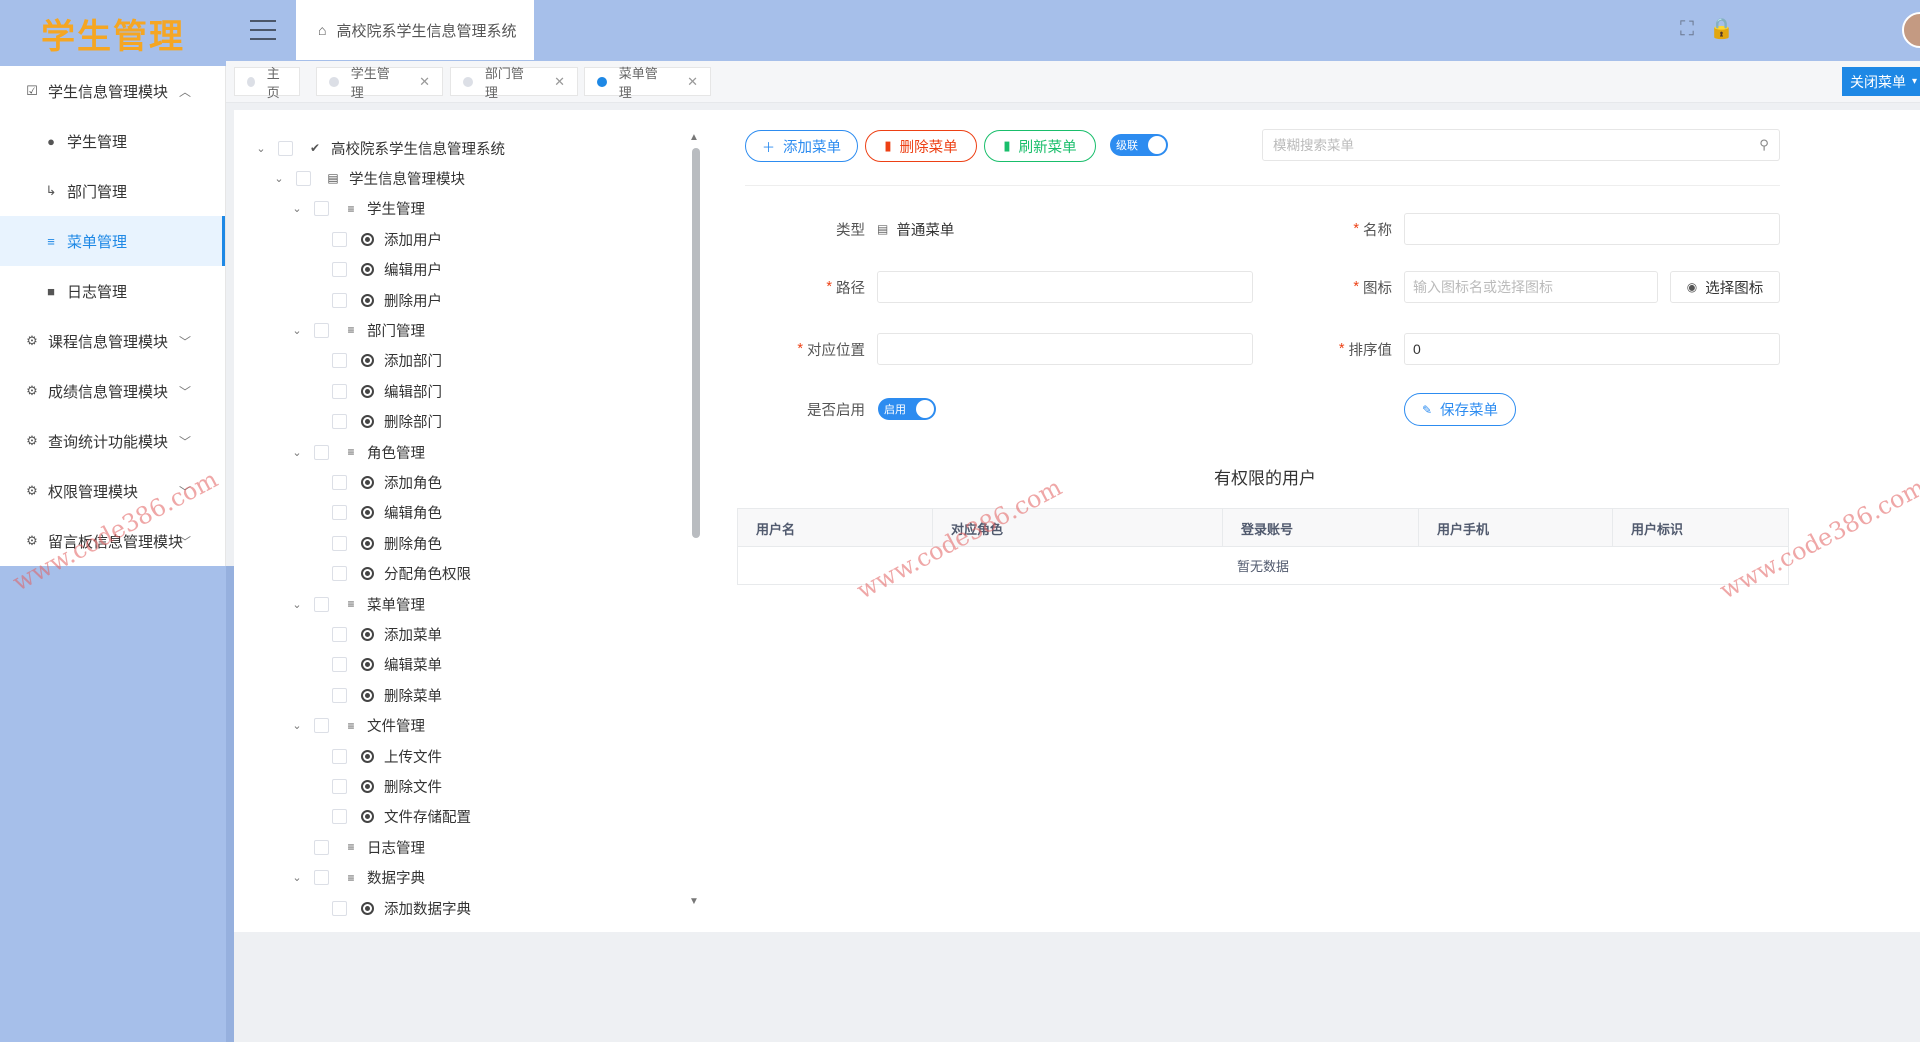 This screenshot has width=1920, height=1042. What do you see at coordinates (1596, 229) in the screenshot?
I see `name-input` at bounding box center [1596, 229].